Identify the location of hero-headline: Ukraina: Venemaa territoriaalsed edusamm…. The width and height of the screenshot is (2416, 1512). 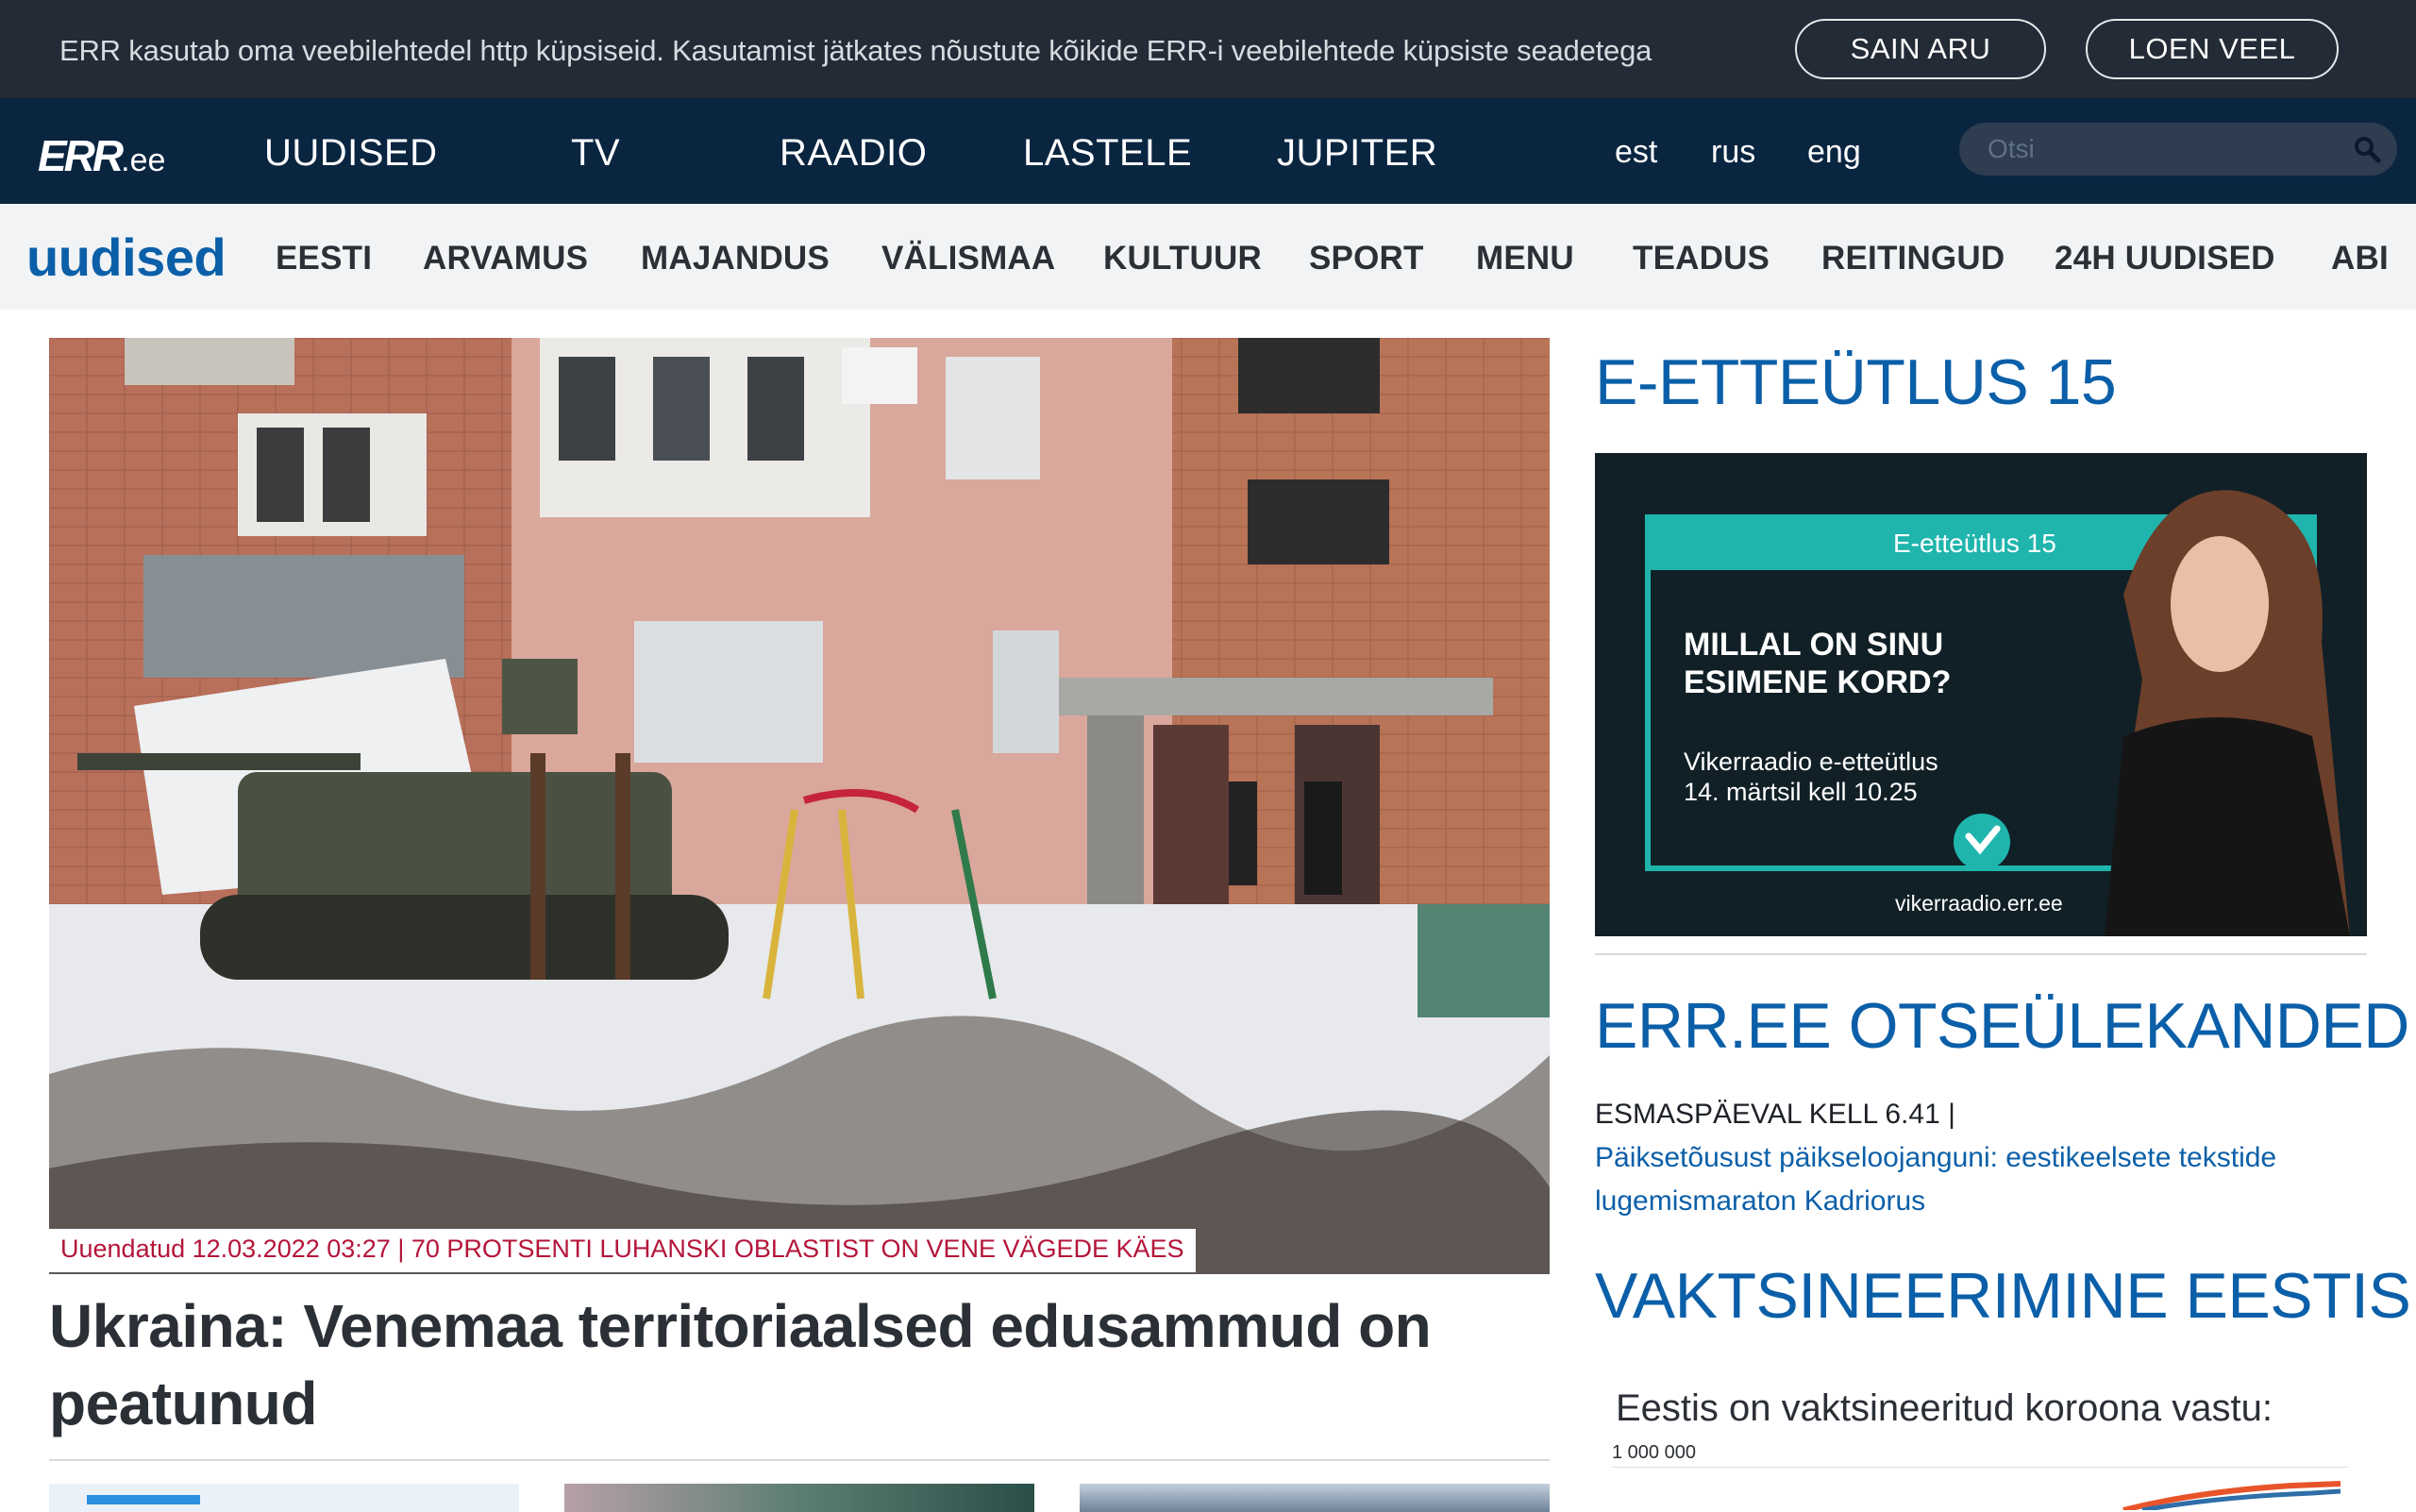
(799, 1364).